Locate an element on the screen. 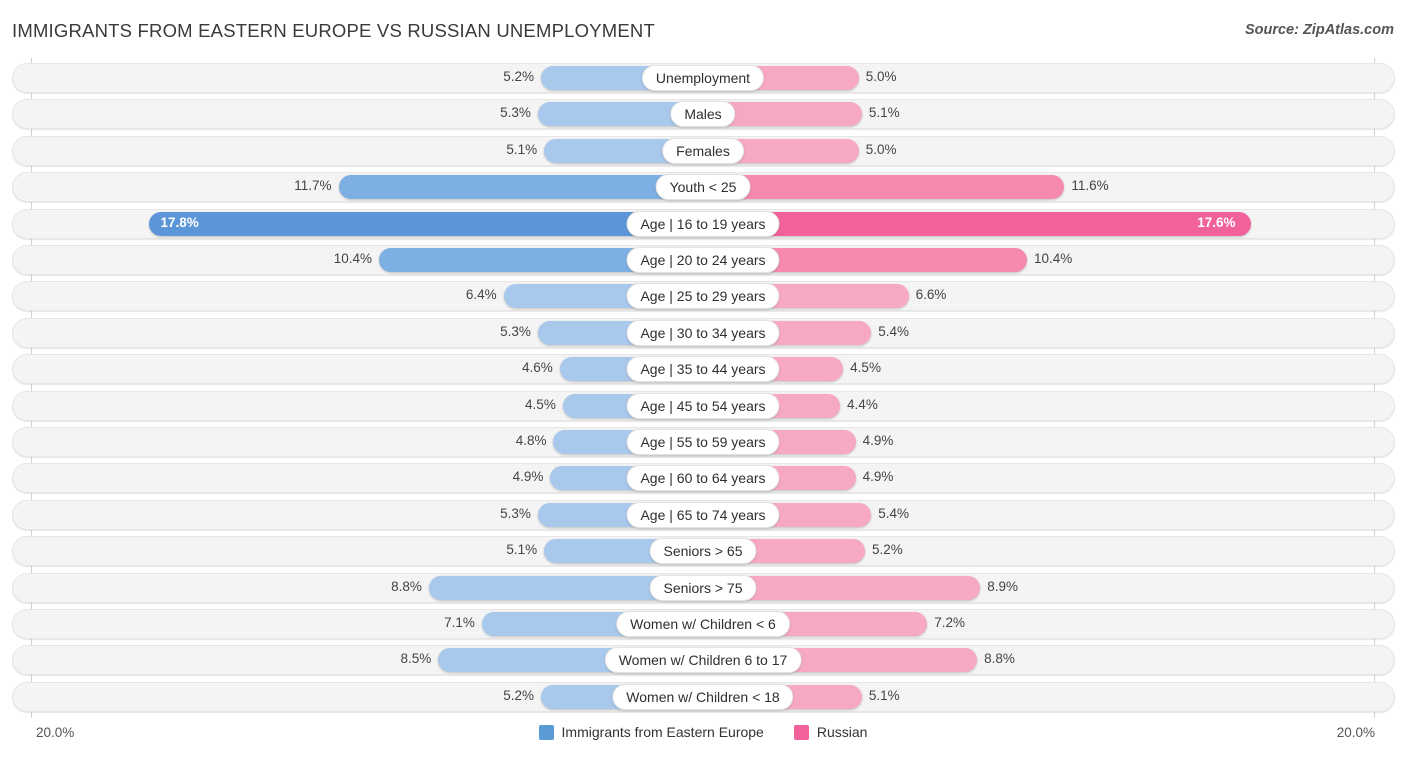 The image size is (1406, 757). chart-row: 5.3% 5.4% Age | 65 to 74 years is located at coordinates (703, 514).